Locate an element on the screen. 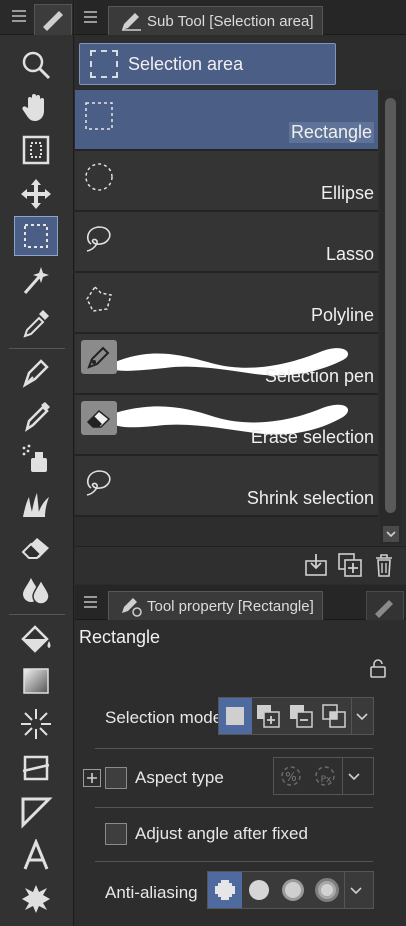  selection-mode-row: Selection mode is located at coordinates (240, 718).